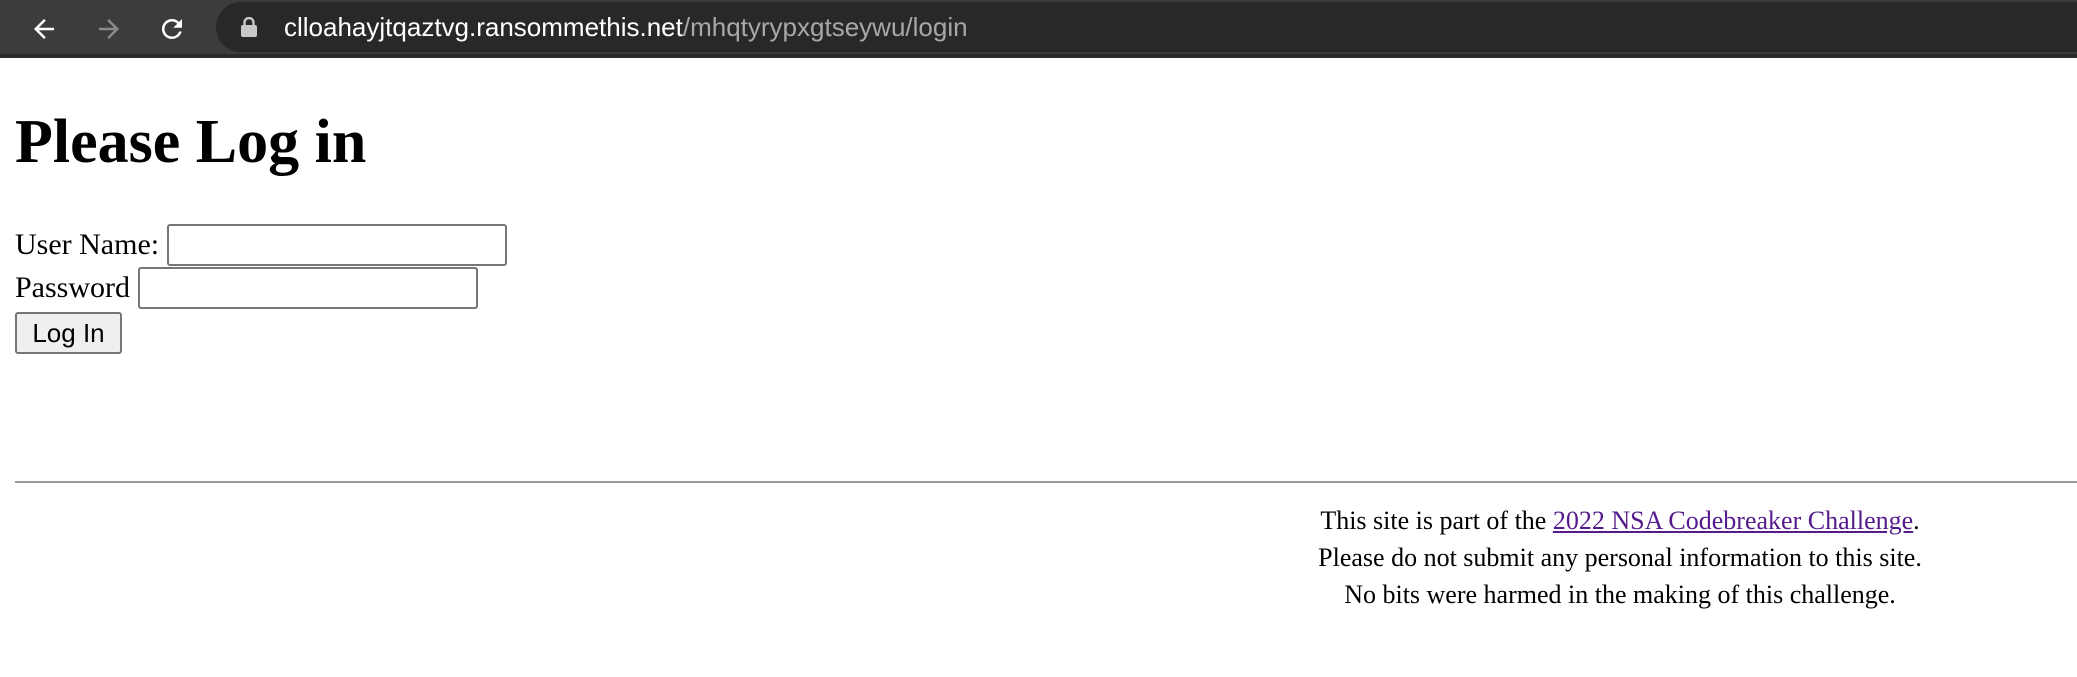 Image resolution: width=2077 pixels, height=677 pixels. What do you see at coordinates (1916, 520) in the screenshot?
I see `footer-line-1-suffix: .` at bounding box center [1916, 520].